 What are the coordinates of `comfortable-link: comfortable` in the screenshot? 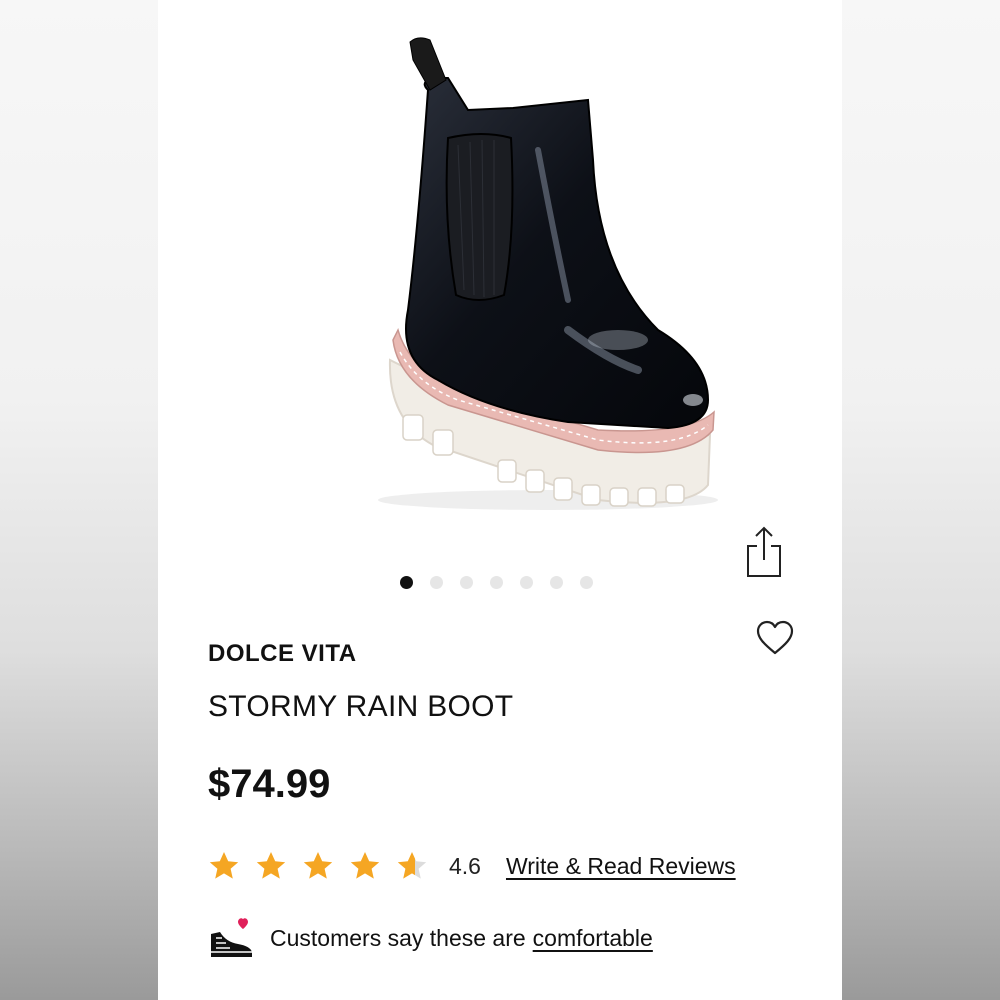 It's located at (593, 938).